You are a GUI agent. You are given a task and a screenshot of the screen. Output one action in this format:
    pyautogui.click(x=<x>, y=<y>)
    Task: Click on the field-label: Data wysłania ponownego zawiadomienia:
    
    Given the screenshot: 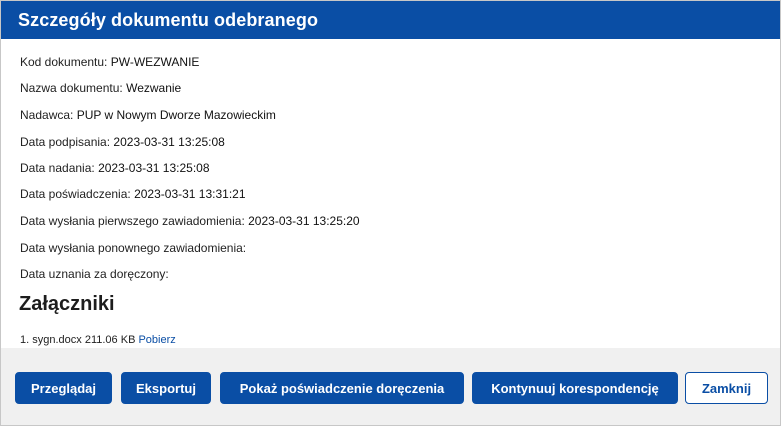 What is the action you would take?
    pyautogui.click(x=133, y=248)
    